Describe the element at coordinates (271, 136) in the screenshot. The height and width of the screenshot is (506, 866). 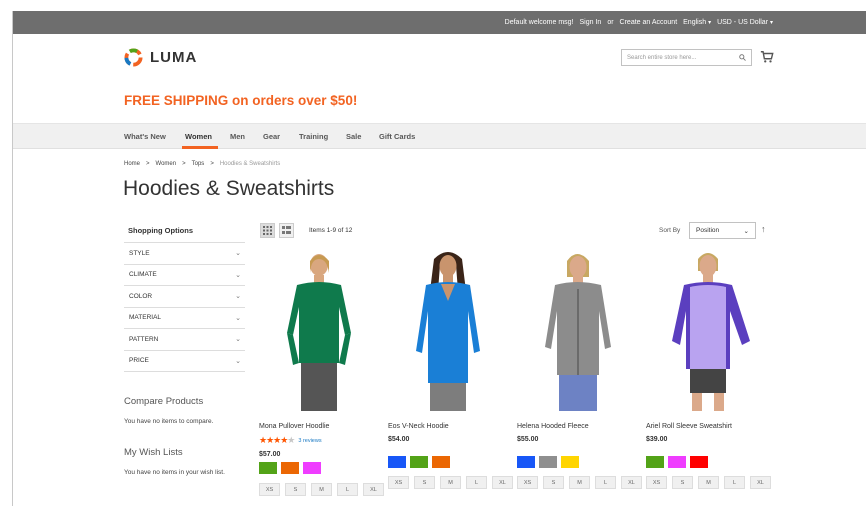
I see `nav-item-gear: Gear` at that location.